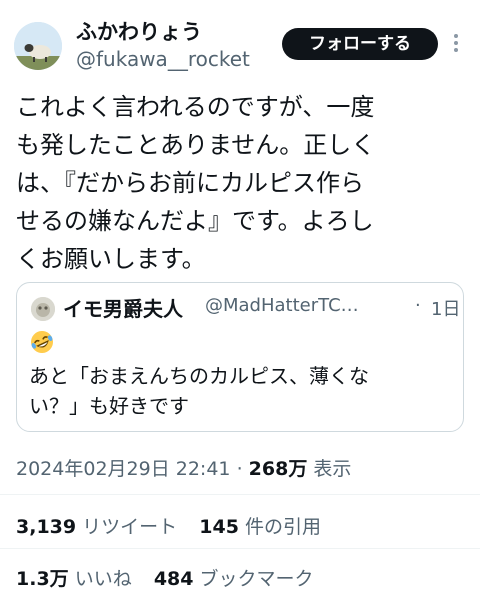  What do you see at coordinates (42, 579) in the screenshot?
I see `likes-count: 1.3万` at bounding box center [42, 579].